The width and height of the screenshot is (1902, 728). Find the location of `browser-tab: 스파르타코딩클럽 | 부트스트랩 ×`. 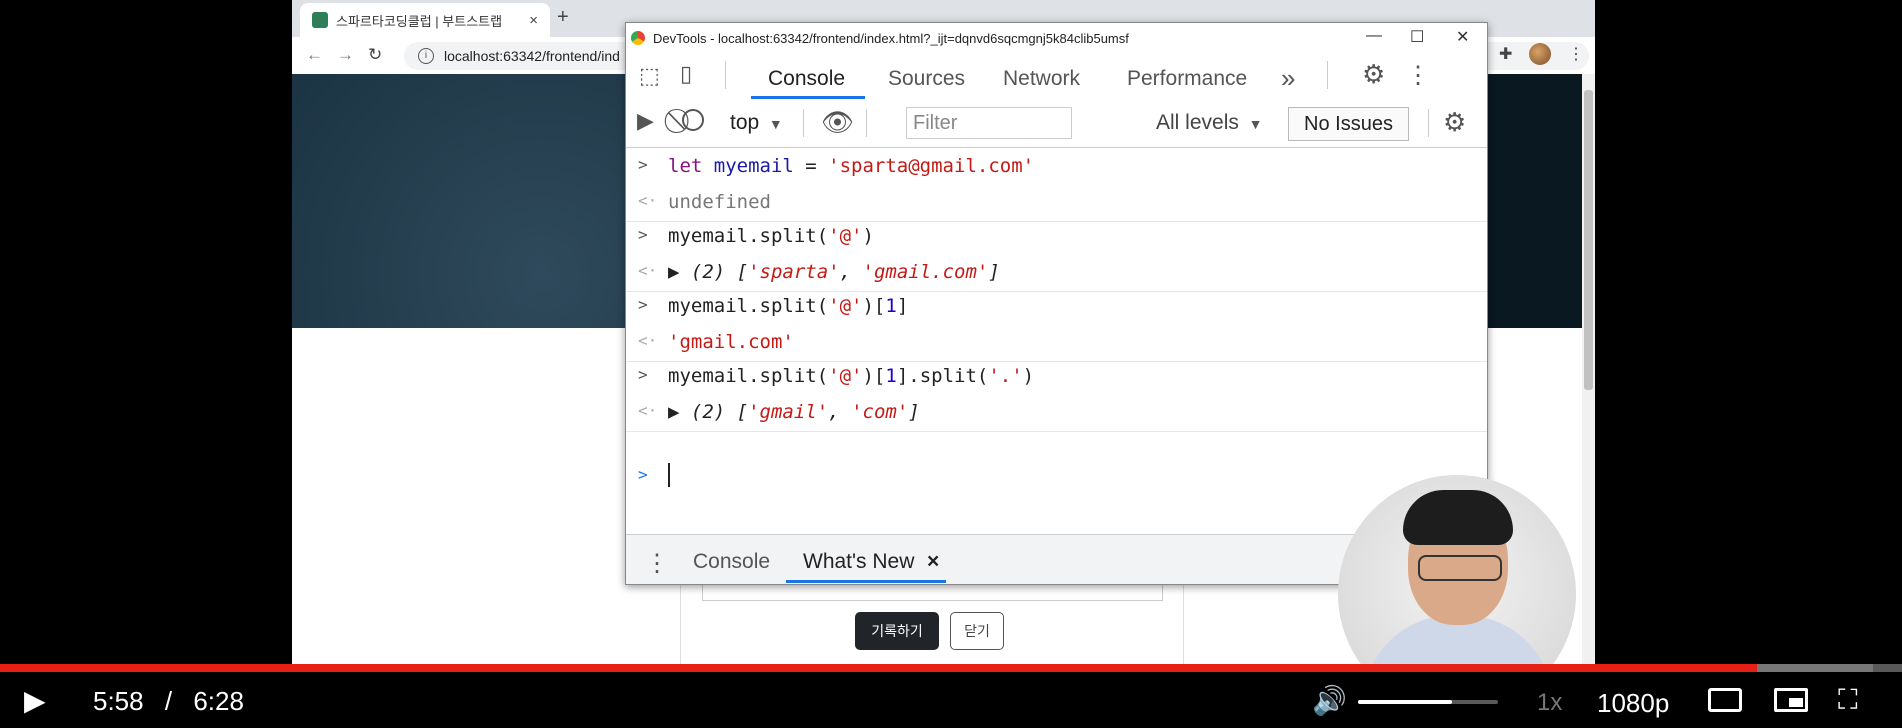

browser-tab: 스파르타코딩클럽 | 부트스트랩 × is located at coordinates (425, 20).